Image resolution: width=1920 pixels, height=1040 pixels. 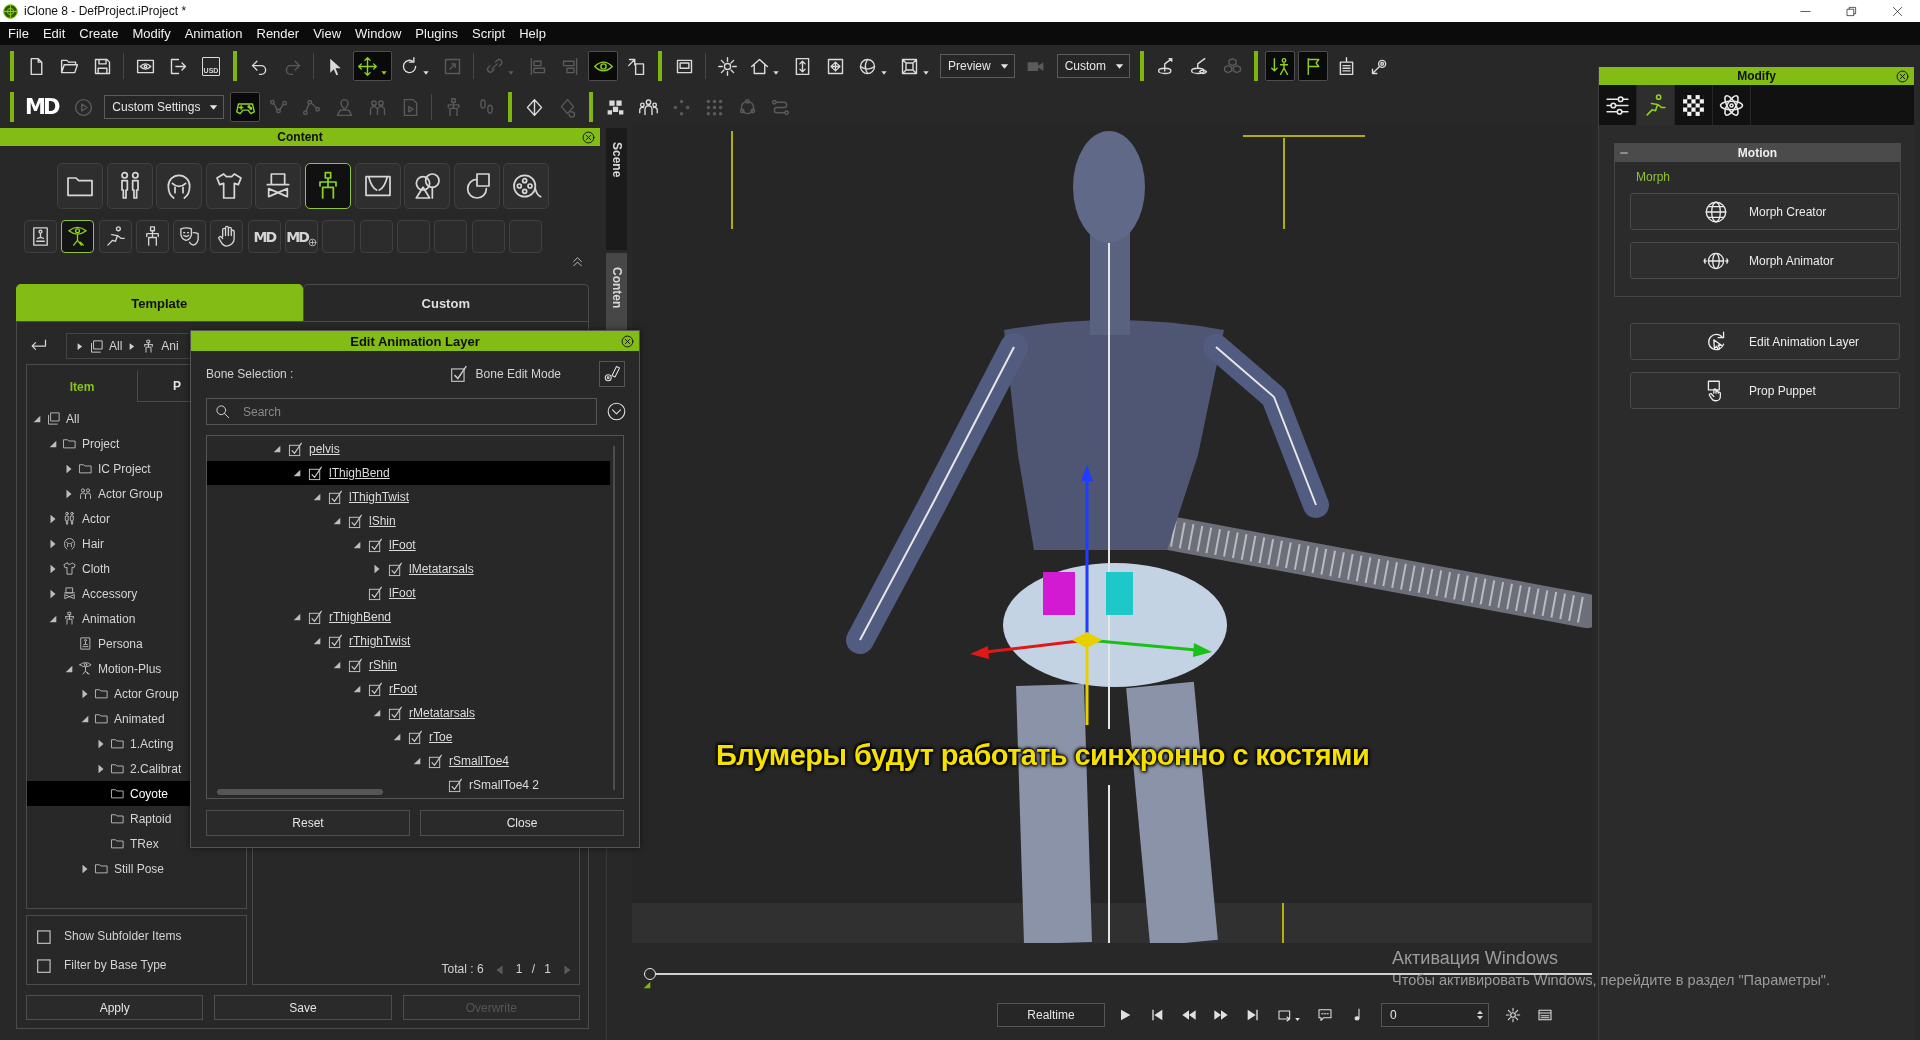 What do you see at coordinates (99, 33) in the screenshot?
I see `menu-item: Create` at bounding box center [99, 33].